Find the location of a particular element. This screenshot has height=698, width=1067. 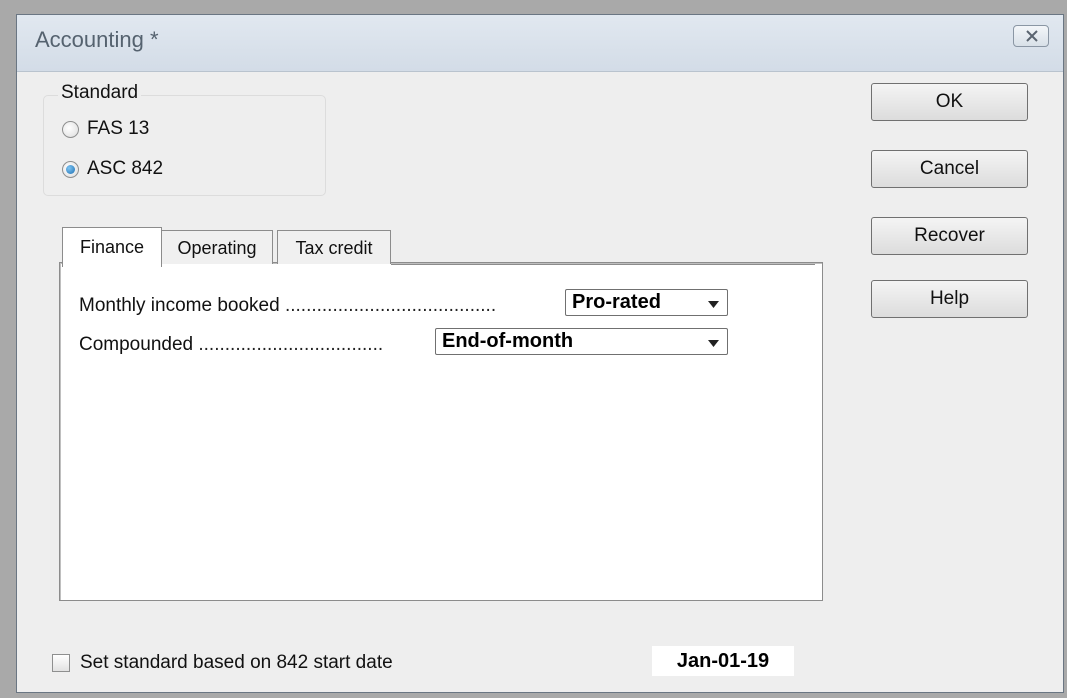

set-standard-checkbox is located at coordinates (61, 663).